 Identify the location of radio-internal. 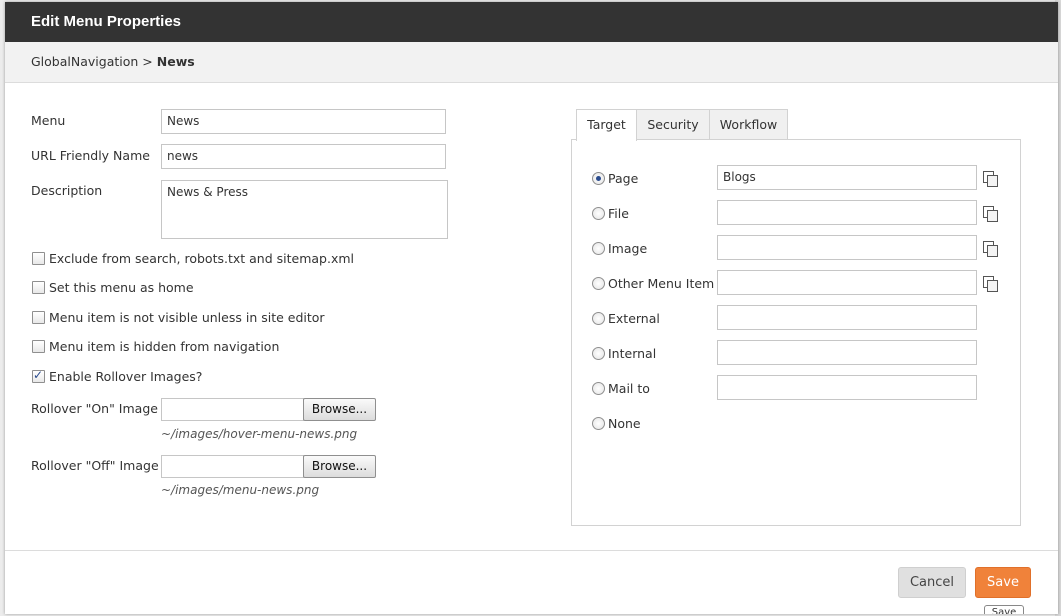
(598, 353).